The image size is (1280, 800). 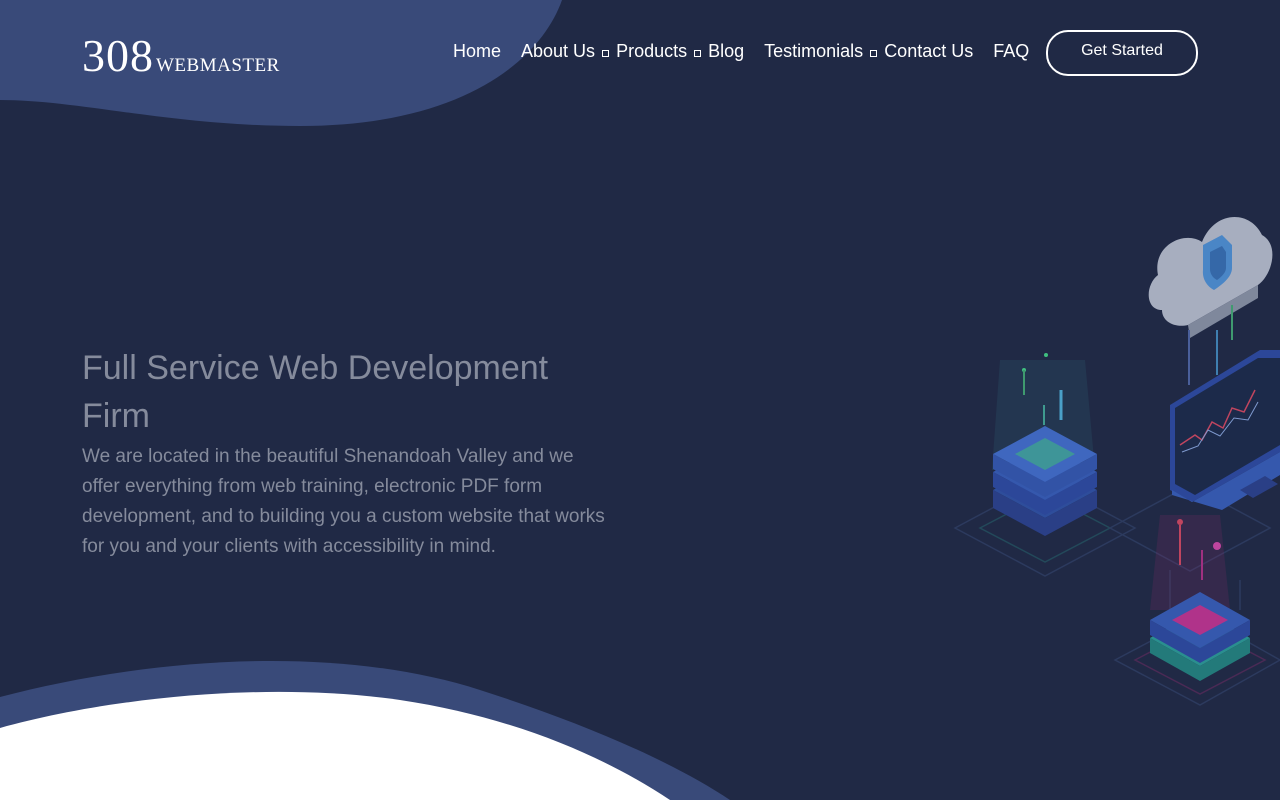 I want to click on logo-word: WEBMASTER, so click(x=218, y=65).